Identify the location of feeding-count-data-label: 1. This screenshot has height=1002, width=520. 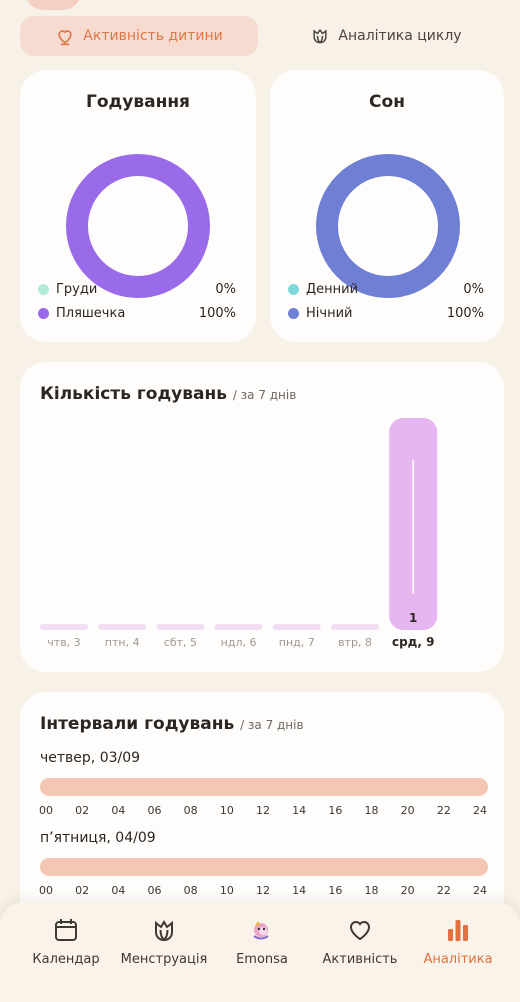
(413, 618).